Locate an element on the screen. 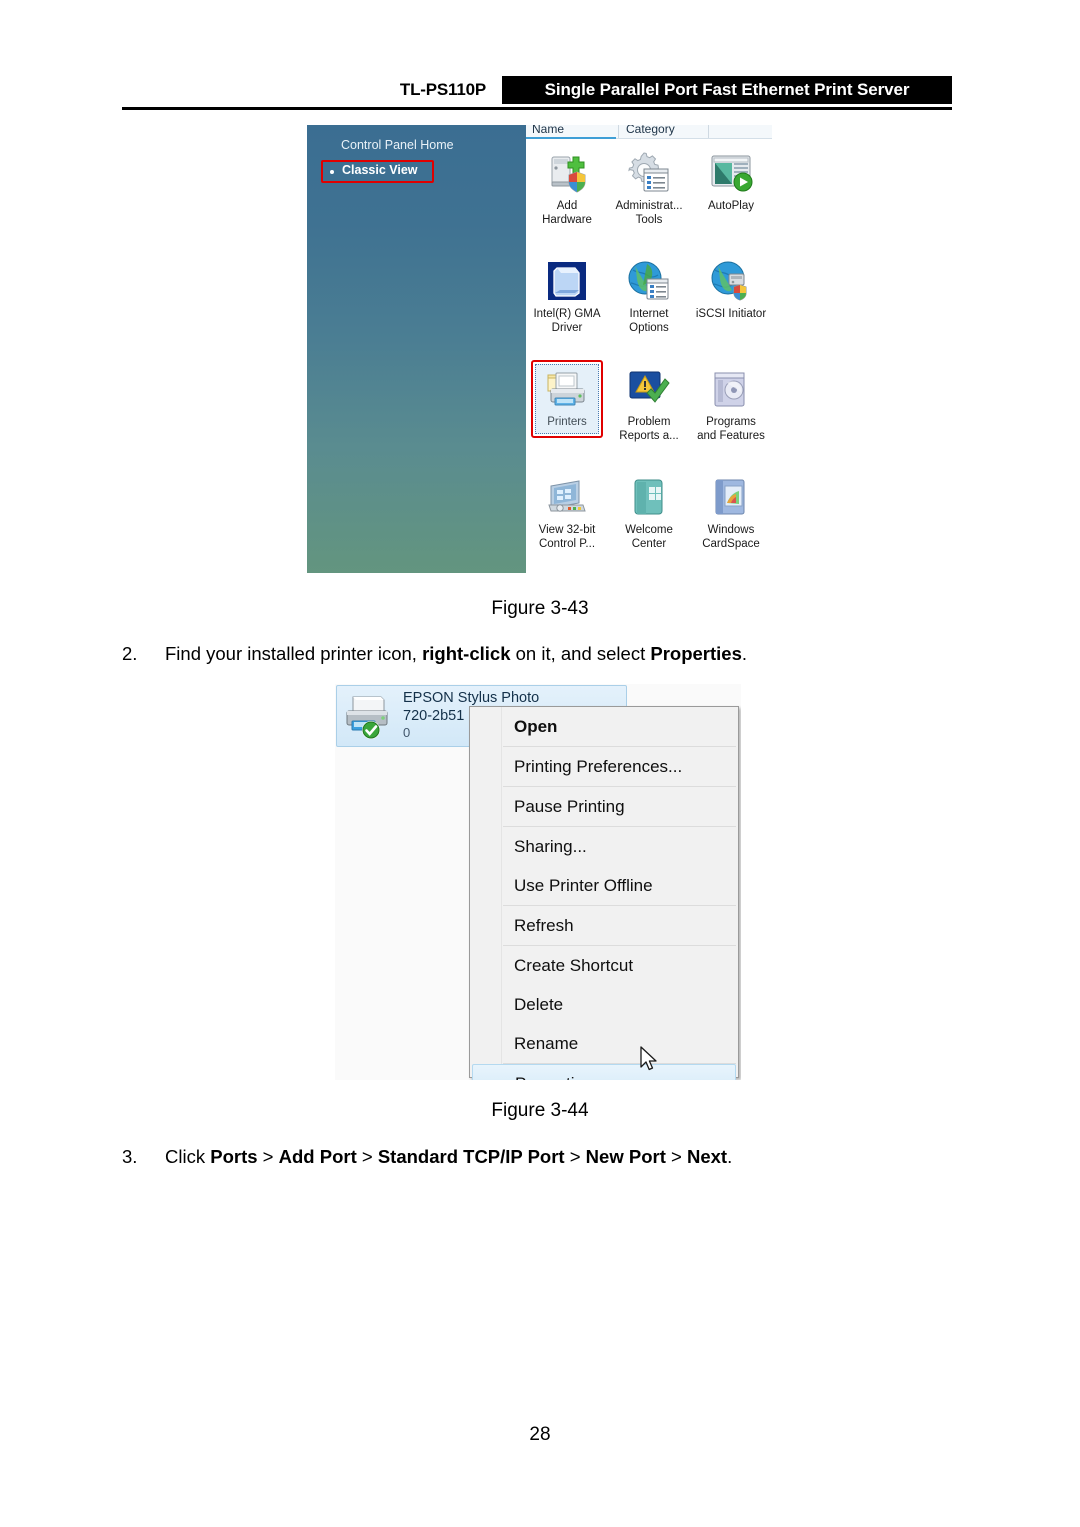  item-label: Programs and Features is located at coordinates (731, 429).